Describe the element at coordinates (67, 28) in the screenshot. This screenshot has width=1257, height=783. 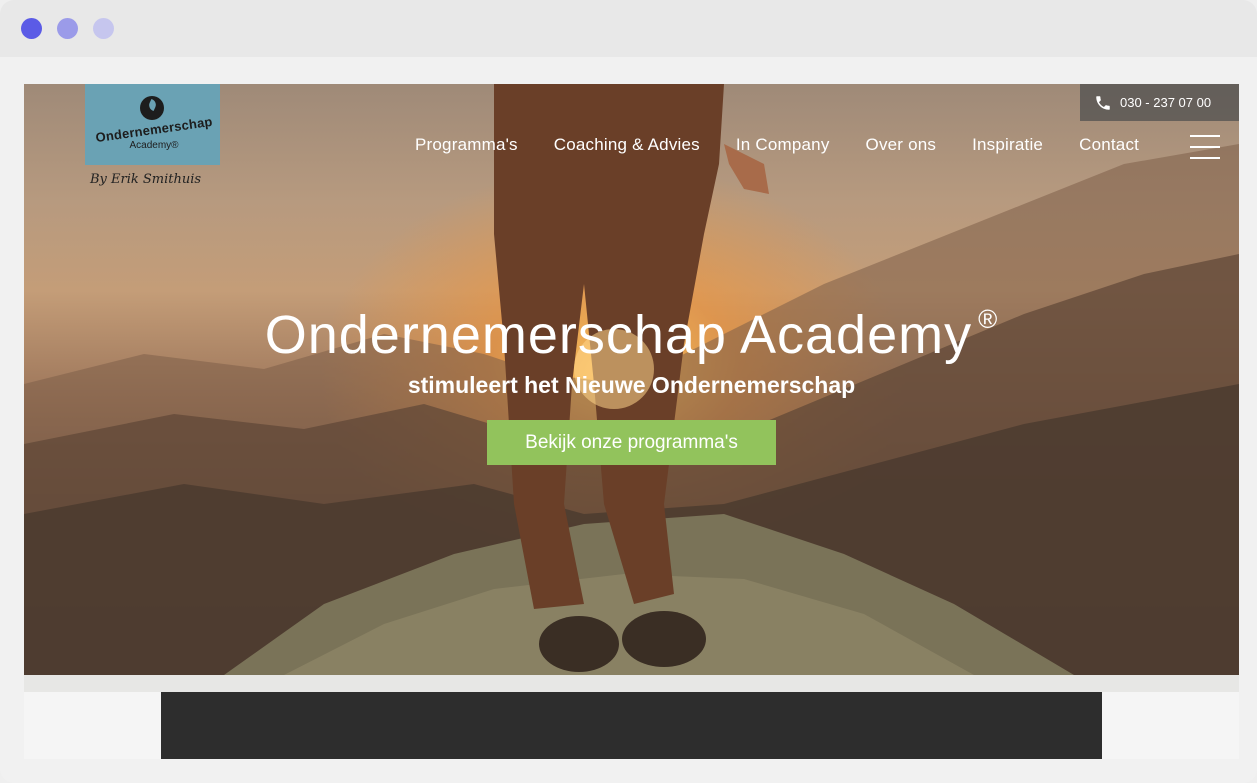
I see `minimize-window-button` at that location.